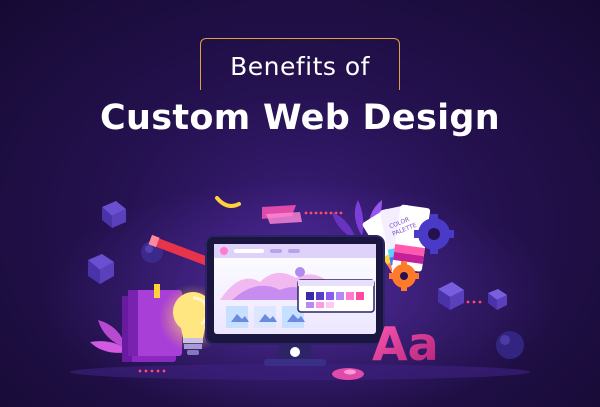 This screenshot has height=407, width=600. I want to click on floating-ball-icon, so click(510, 345).